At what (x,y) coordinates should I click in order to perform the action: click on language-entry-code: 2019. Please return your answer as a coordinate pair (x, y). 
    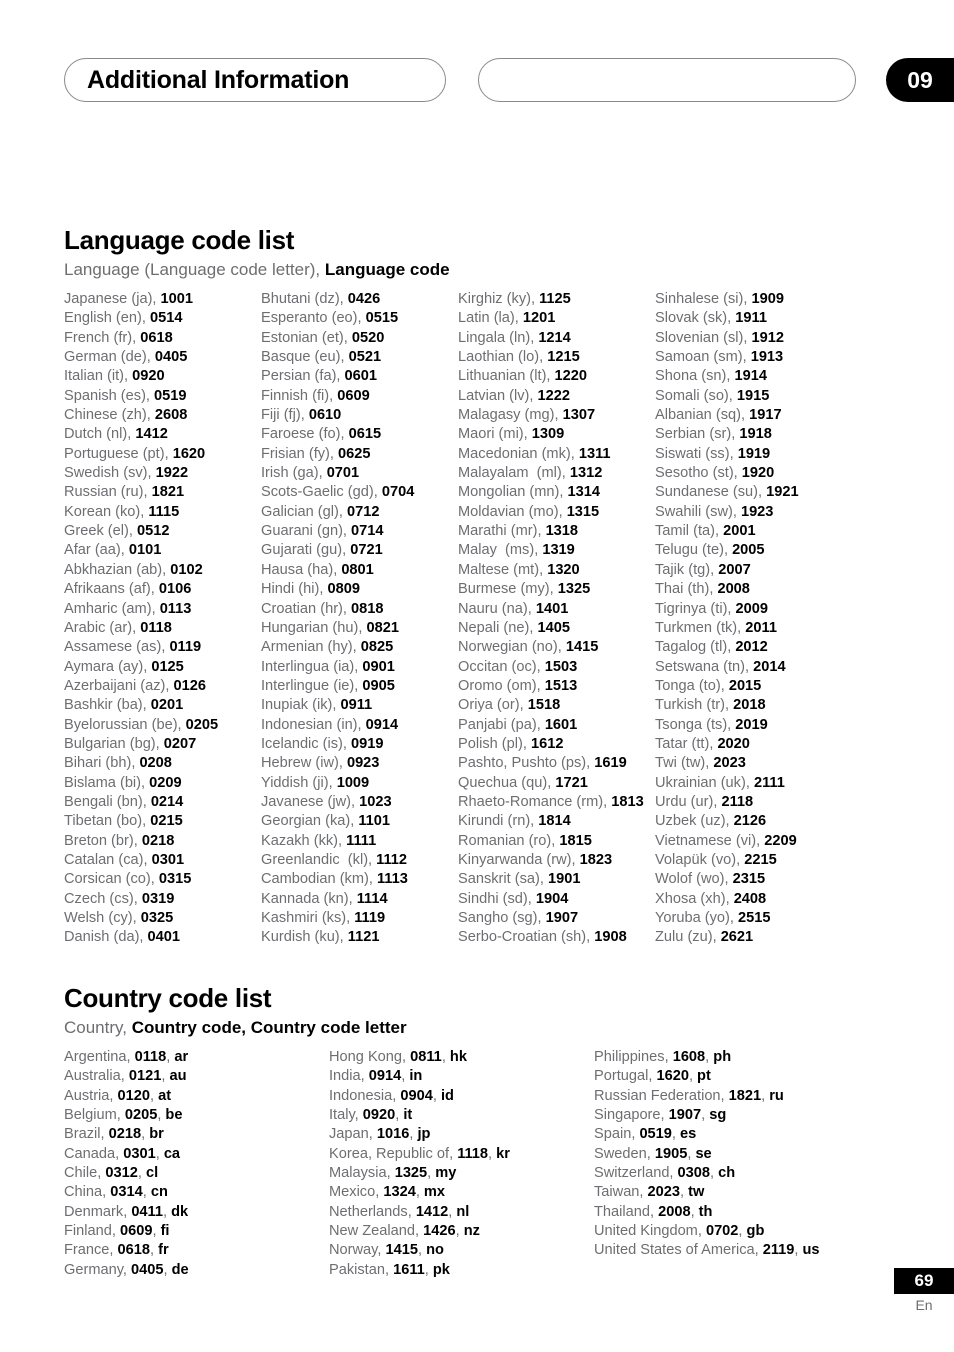
    Looking at the image, I should click on (751, 724).